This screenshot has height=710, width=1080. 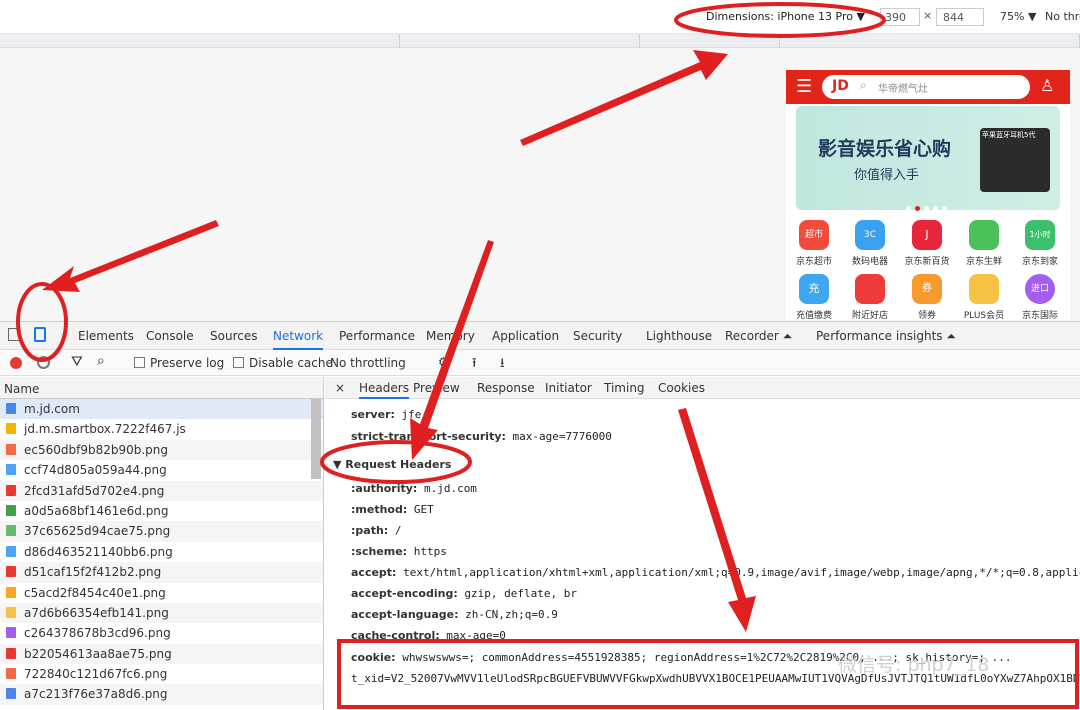 I want to click on request-row: c264378678b3cd96.png, so click(x=161, y=633).